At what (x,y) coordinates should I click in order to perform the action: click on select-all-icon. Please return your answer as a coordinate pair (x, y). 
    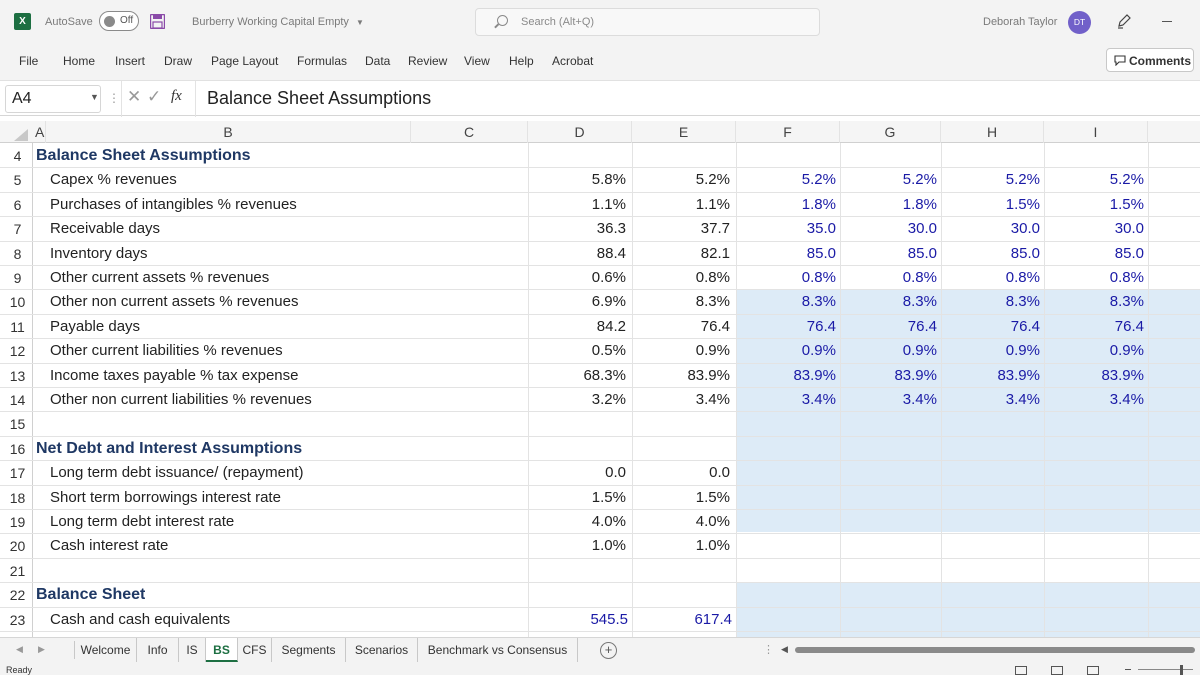
    Looking at the image, I should click on (21, 135).